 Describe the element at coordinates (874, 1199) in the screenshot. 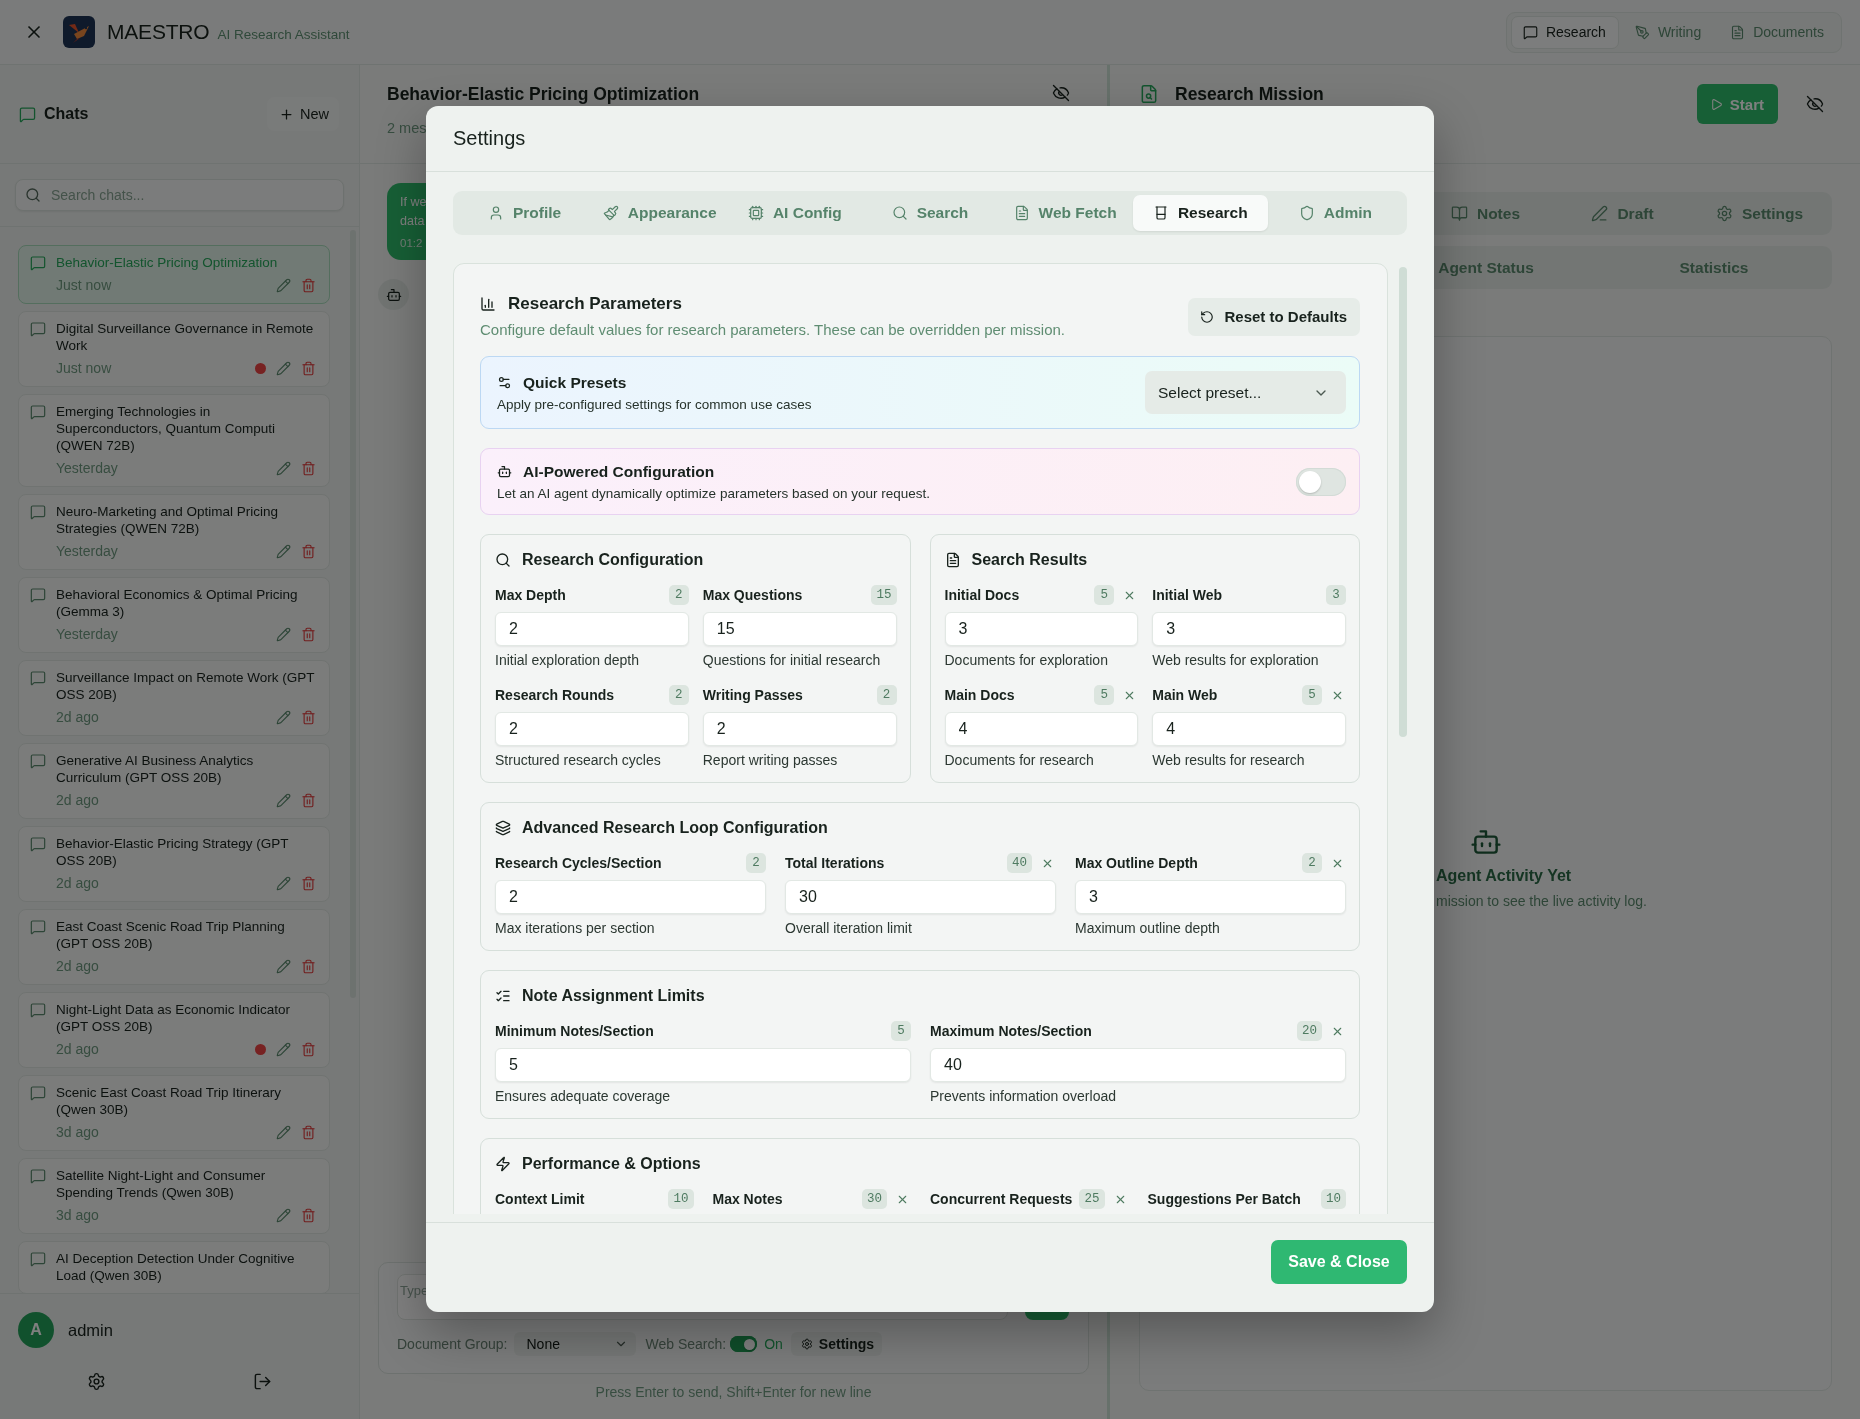

I see `default-badge: 30` at that location.